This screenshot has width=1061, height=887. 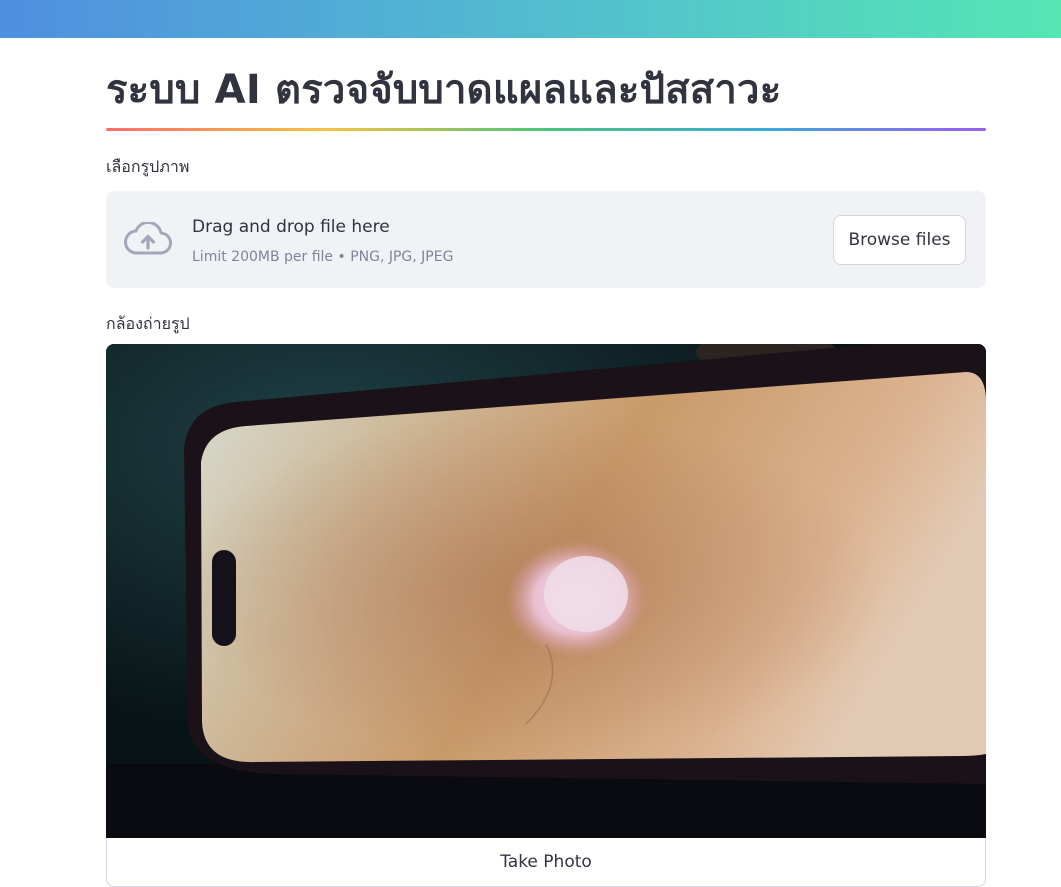 What do you see at coordinates (530, 19) in the screenshot?
I see `top-accent-bar` at bounding box center [530, 19].